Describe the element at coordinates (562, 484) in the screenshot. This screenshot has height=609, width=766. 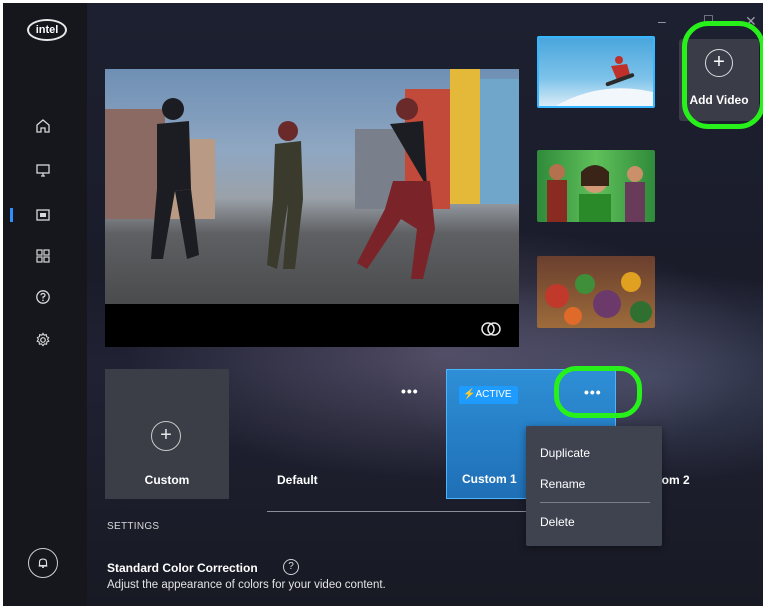
I see `rename-menu-item: Rename` at that location.